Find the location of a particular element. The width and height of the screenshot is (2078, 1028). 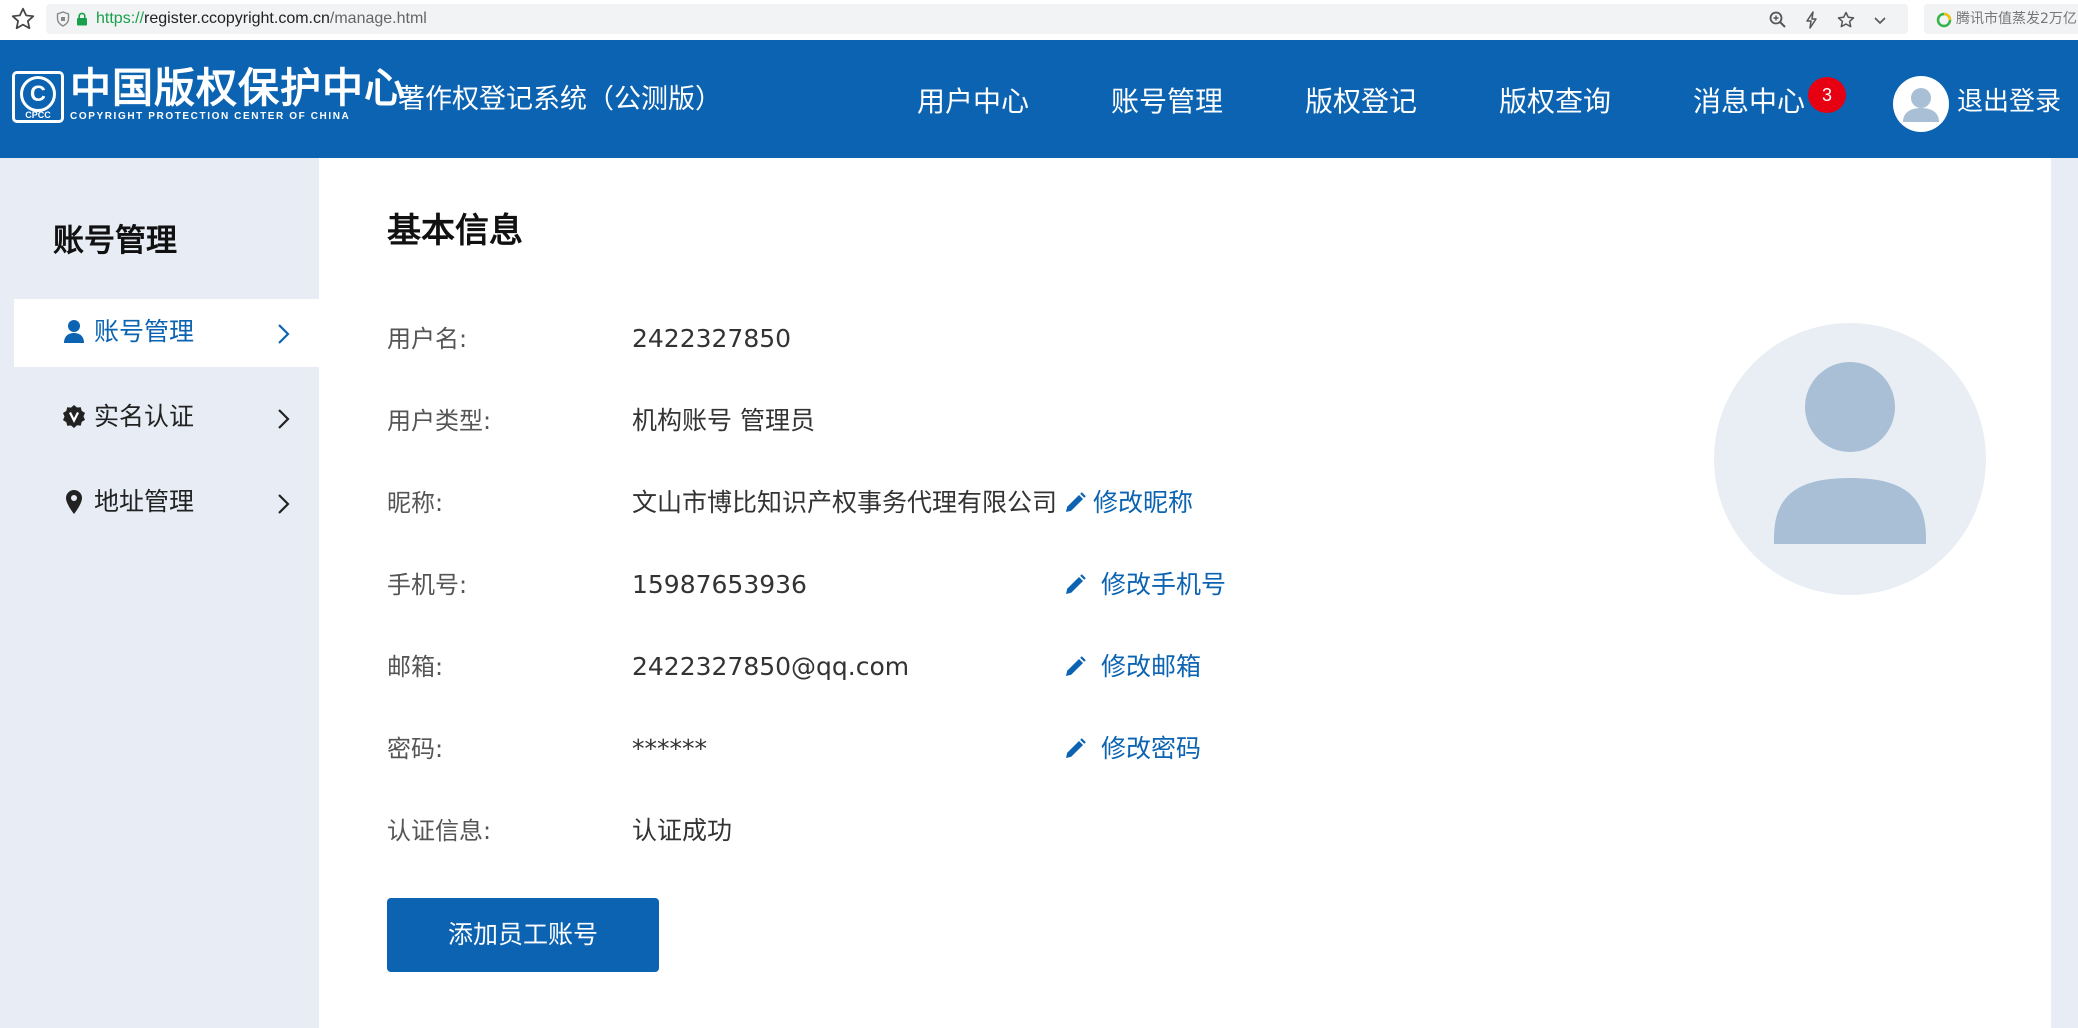

logo-chinese-name: 中国版权保护中心 is located at coordinates (238, 88).